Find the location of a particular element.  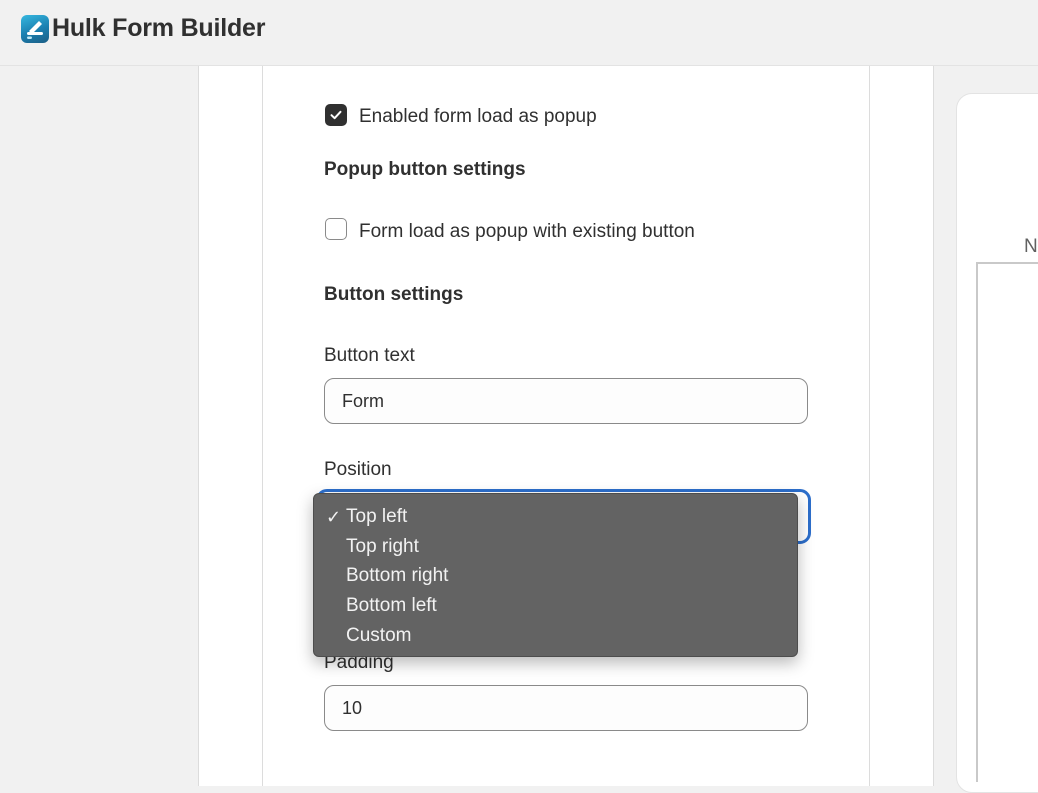

position-option-bottom-right: Bottom right is located at coordinates (555, 576).